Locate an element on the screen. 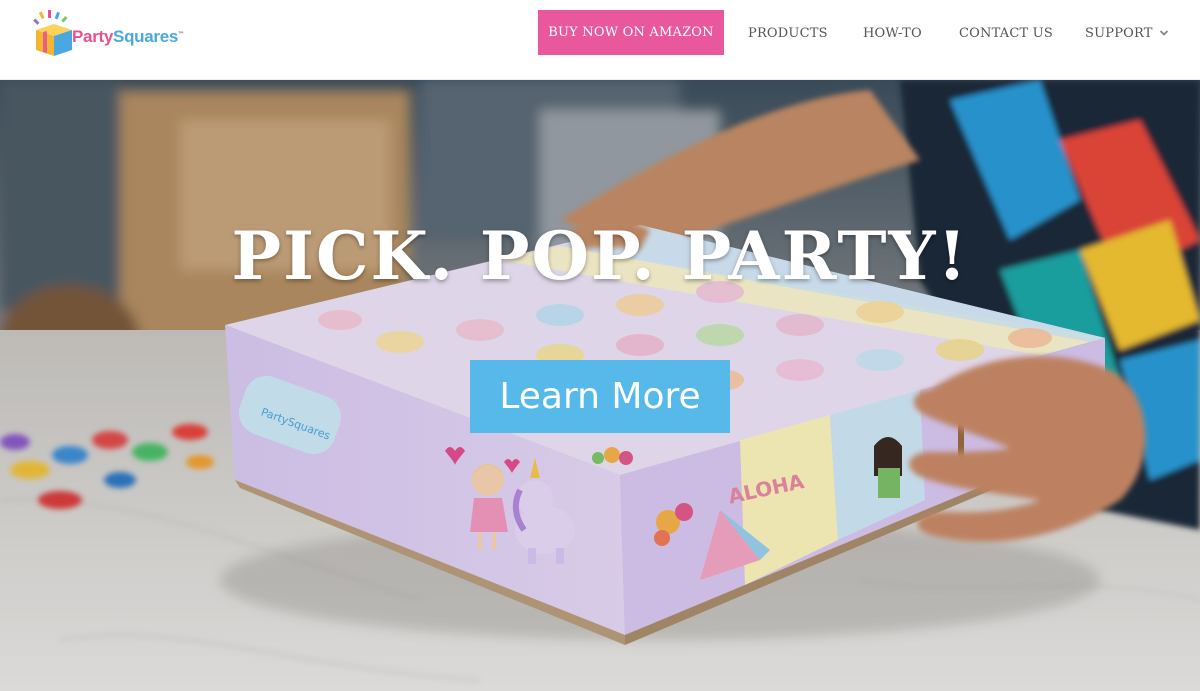 Image resolution: width=1200 pixels, height=691 pixels. chevron-down-icon is located at coordinates (1163, 33).